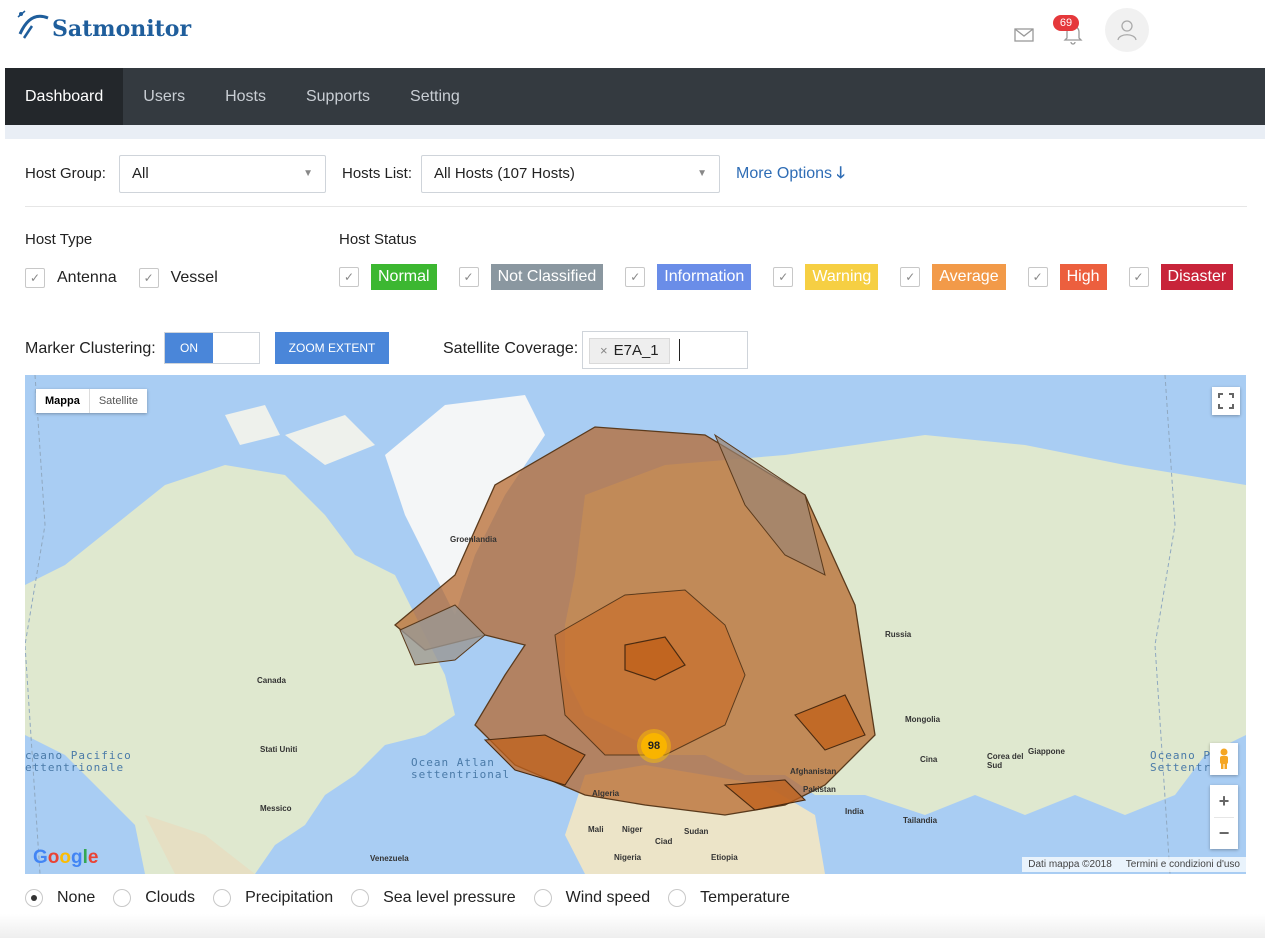 The width and height of the screenshot is (1265, 938). What do you see at coordinates (64, 96) in the screenshot?
I see `nav-item-dashboard: Dashboard` at bounding box center [64, 96].